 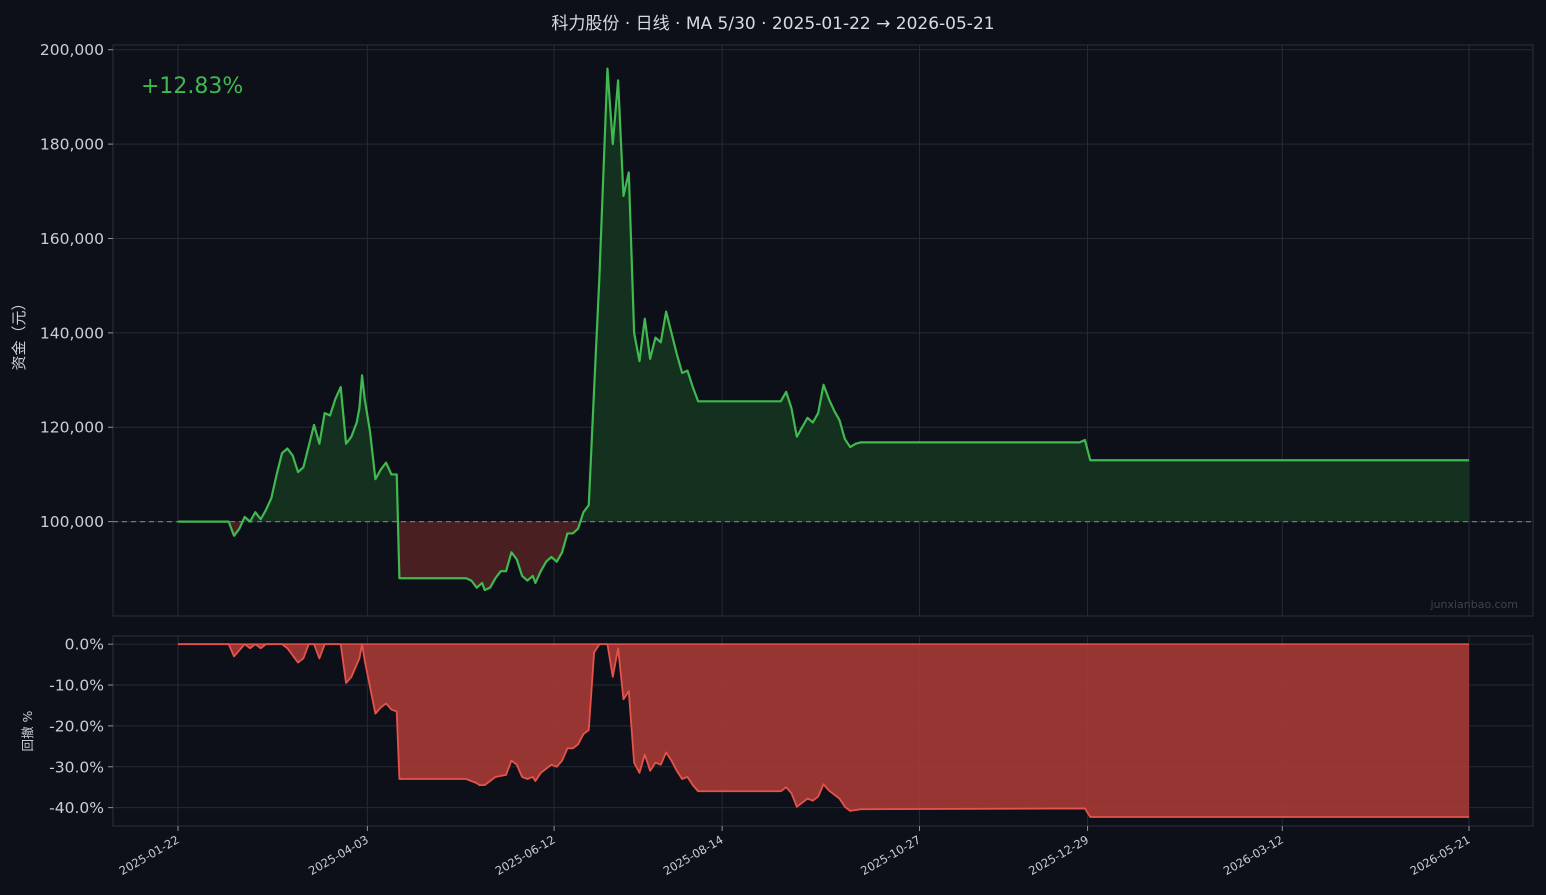 What do you see at coordinates (72, 428) in the screenshot?
I see `equity-y-tick-label-1: 120,000` at bounding box center [72, 428].